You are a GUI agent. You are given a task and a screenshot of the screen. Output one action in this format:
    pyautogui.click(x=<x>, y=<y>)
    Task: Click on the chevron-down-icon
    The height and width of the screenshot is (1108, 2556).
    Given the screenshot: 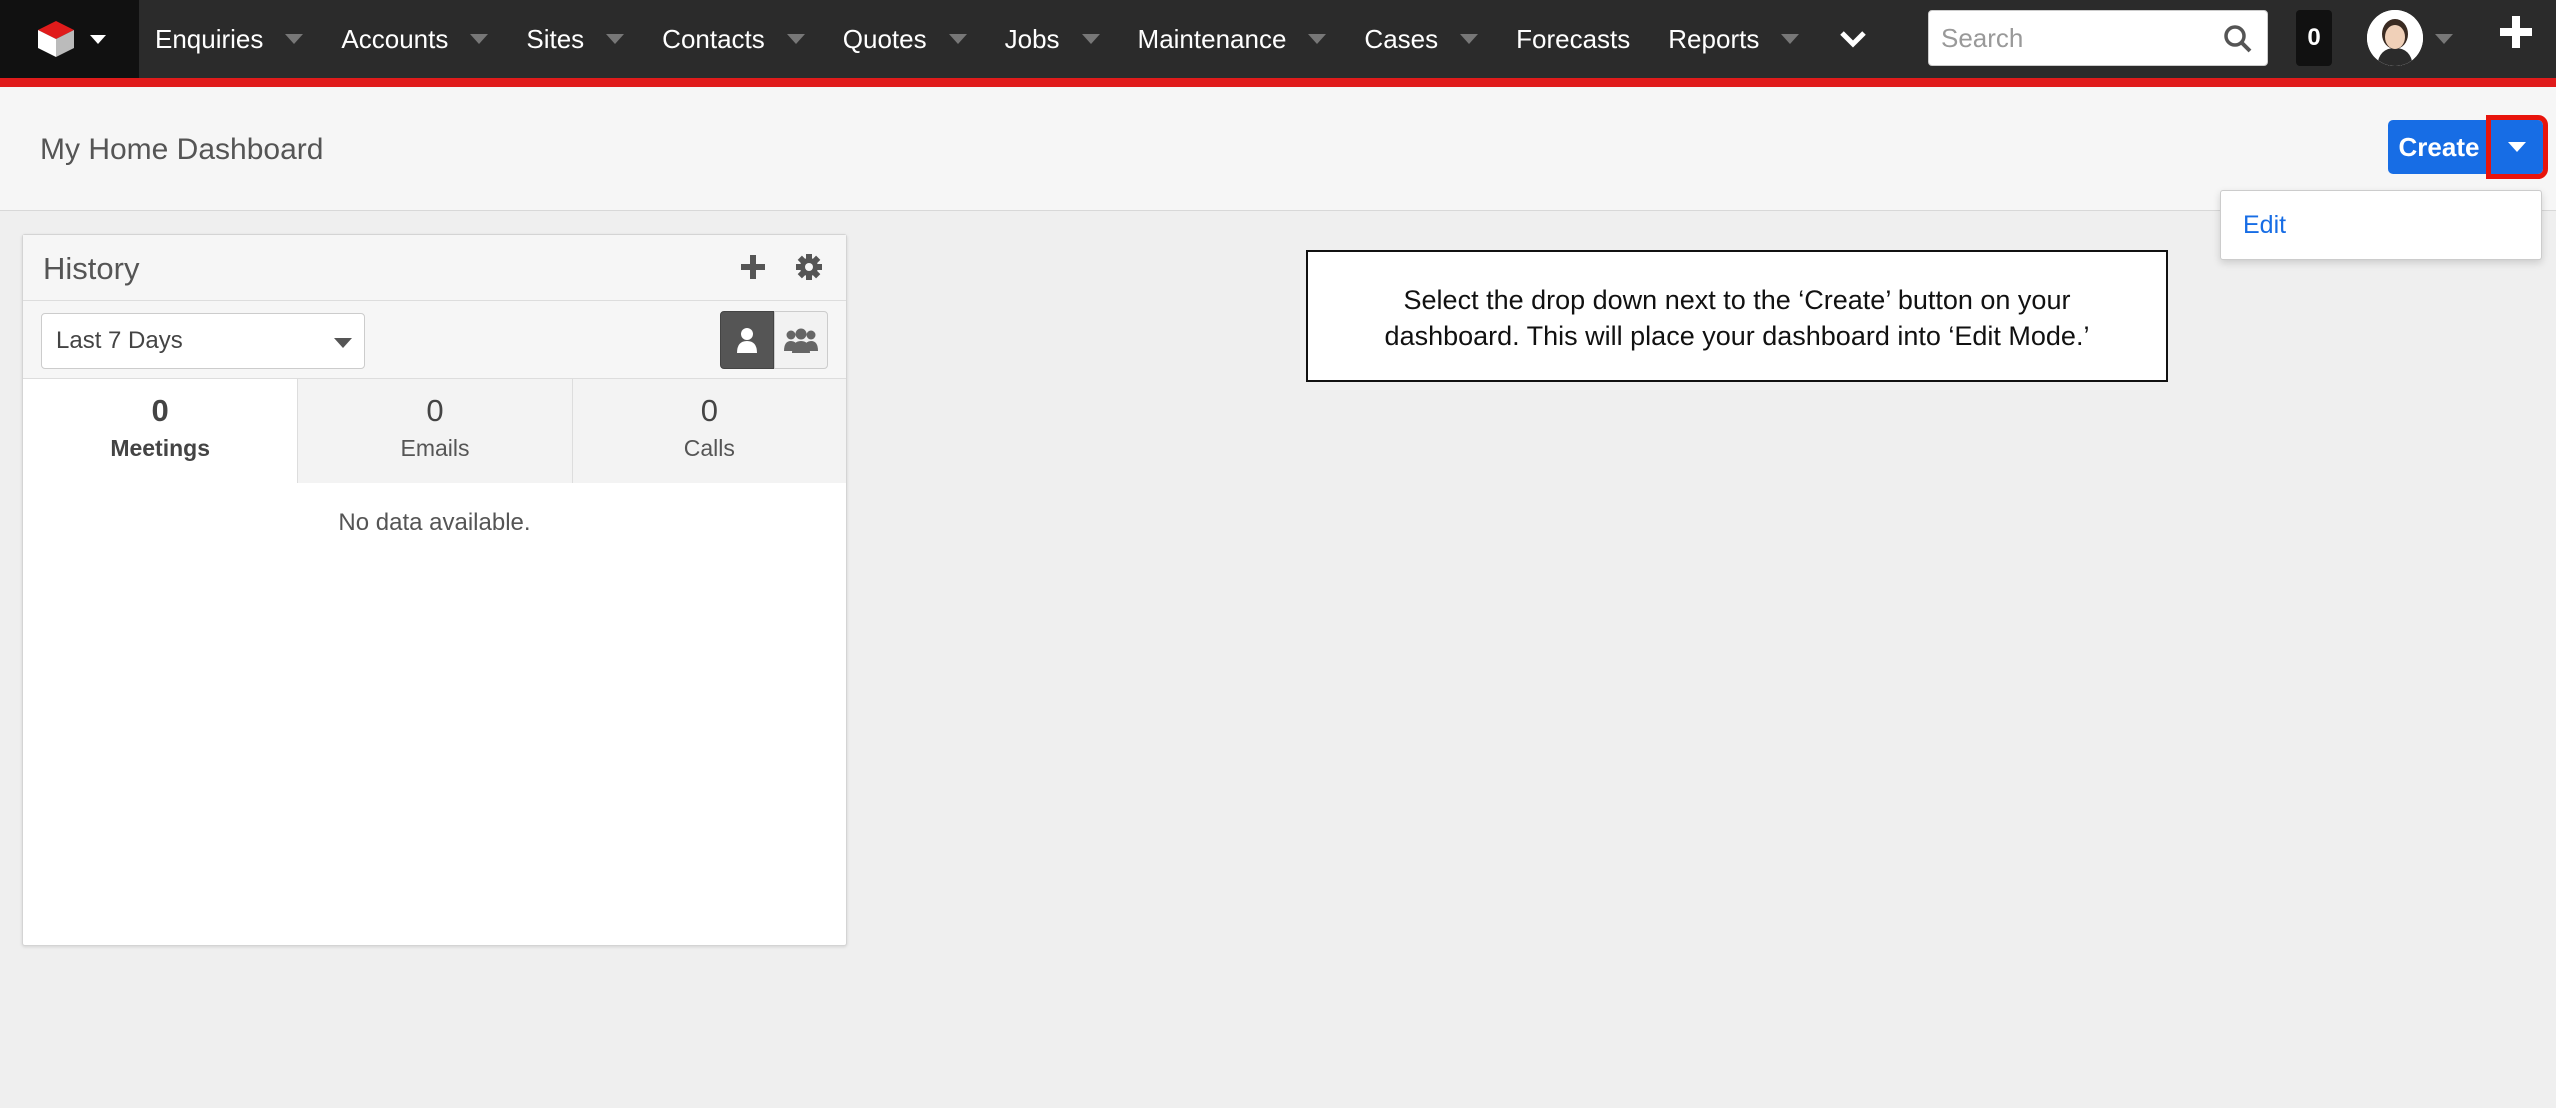 What is the action you would take?
    pyautogui.click(x=1853, y=39)
    